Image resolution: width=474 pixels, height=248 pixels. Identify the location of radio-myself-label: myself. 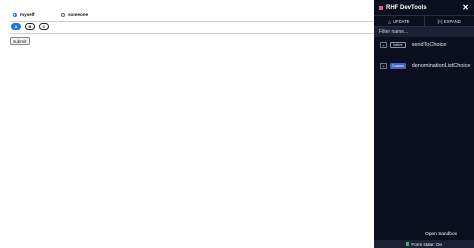
(27, 14).